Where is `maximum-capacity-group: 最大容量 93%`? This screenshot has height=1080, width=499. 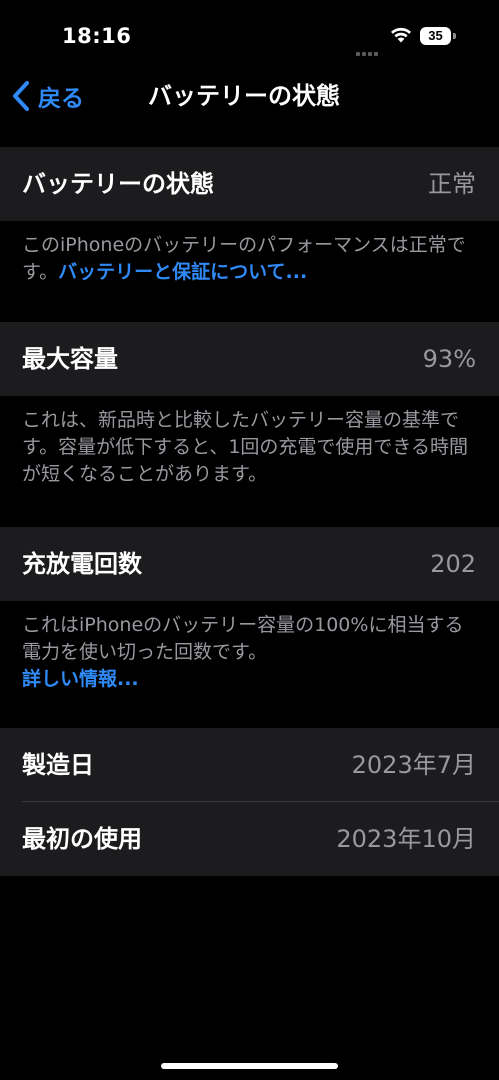 maximum-capacity-group: 最大容量 93% is located at coordinates (249, 359).